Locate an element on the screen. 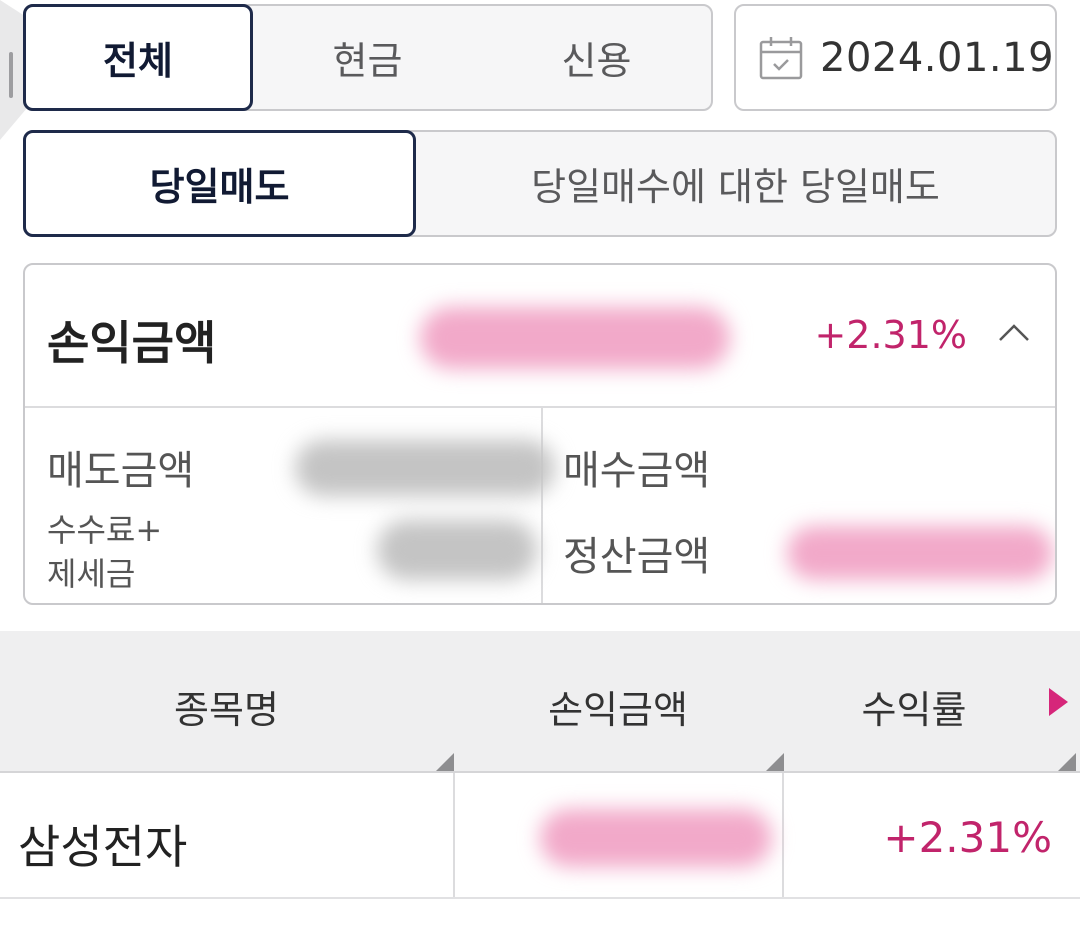 This screenshot has width=1080, height=950. calendar-icon is located at coordinates (781, 57).